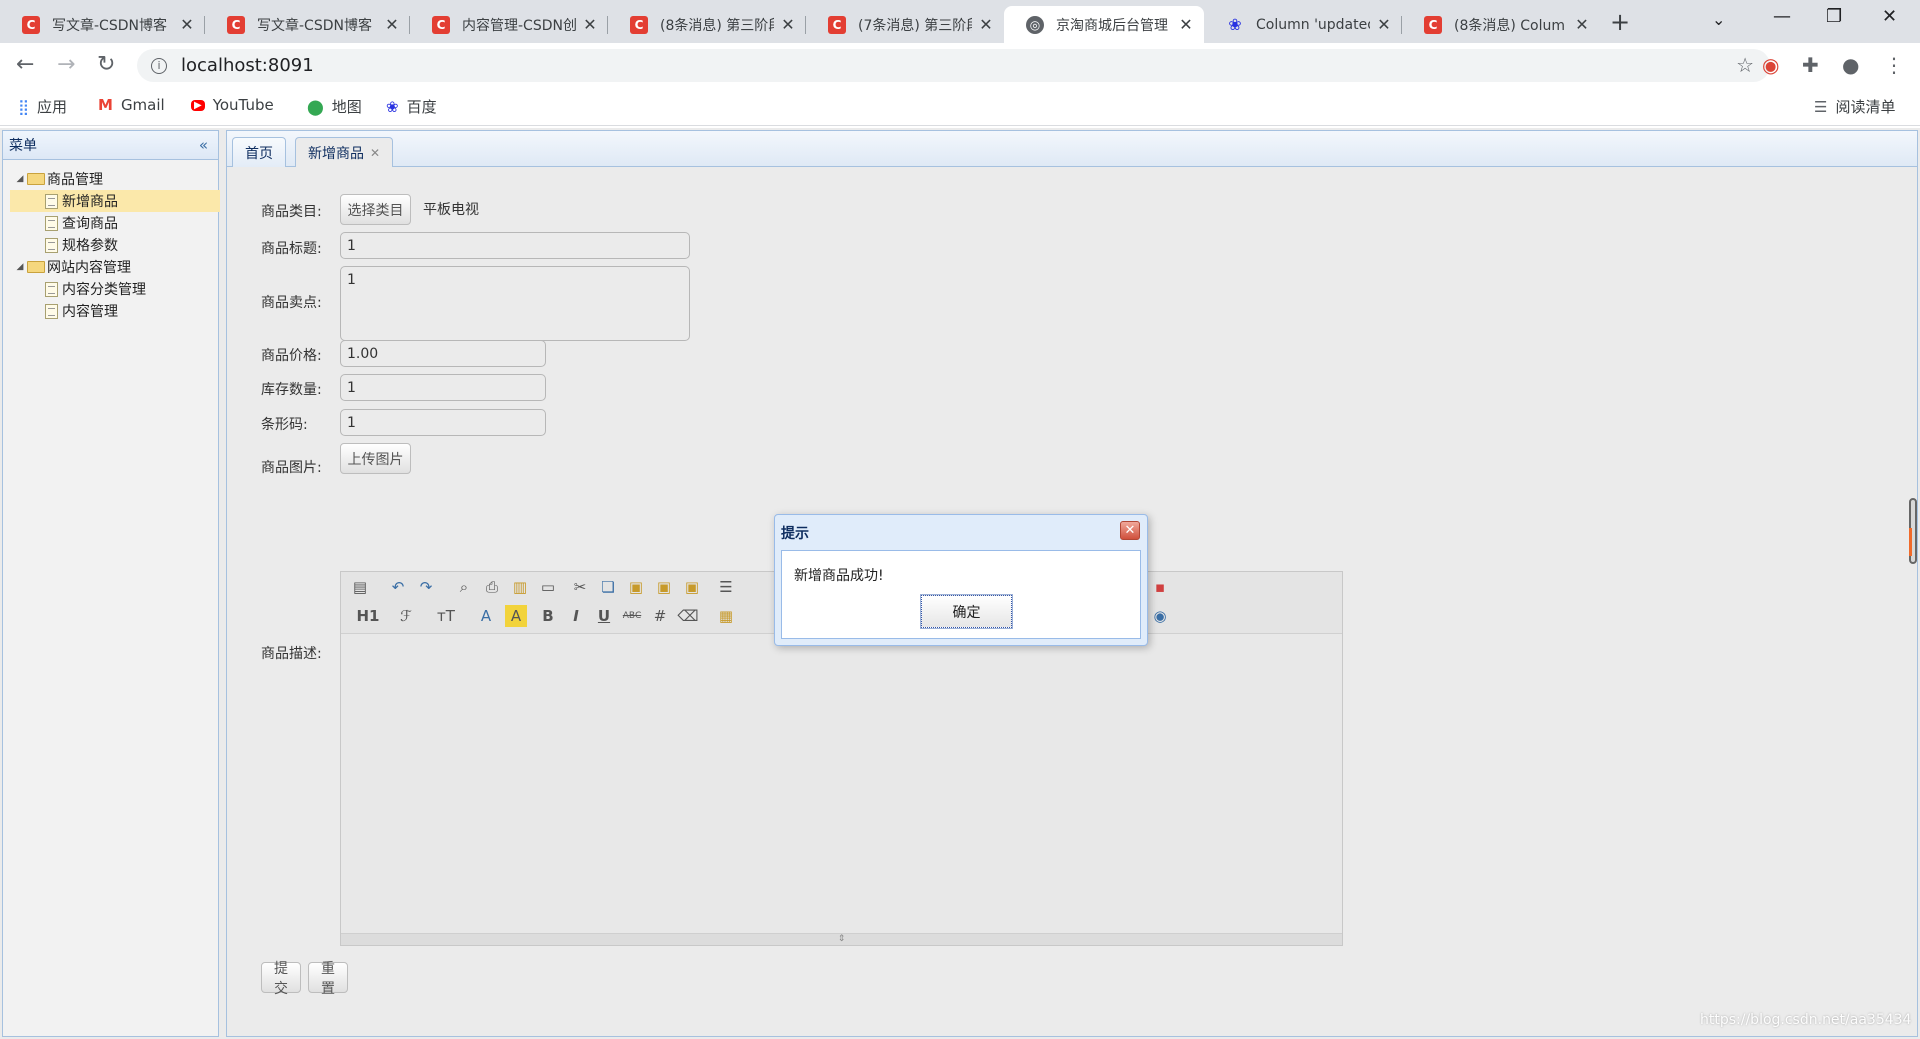 This screenshot has width=1920, height=1039. Describe the element at coordinates (344, 152) in the screenshot. I see `tab-add-goods: 新增商品 ✕` at that location.